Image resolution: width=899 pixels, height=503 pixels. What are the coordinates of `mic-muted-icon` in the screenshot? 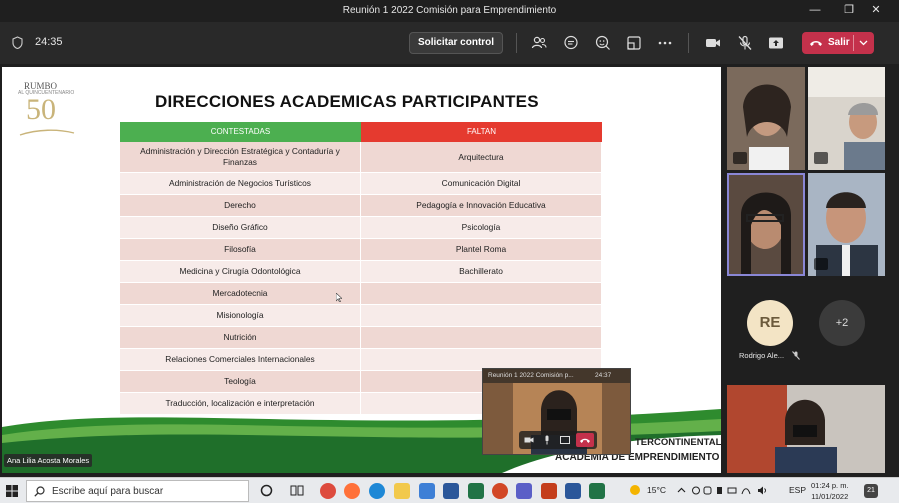 It's located at (745, 43).